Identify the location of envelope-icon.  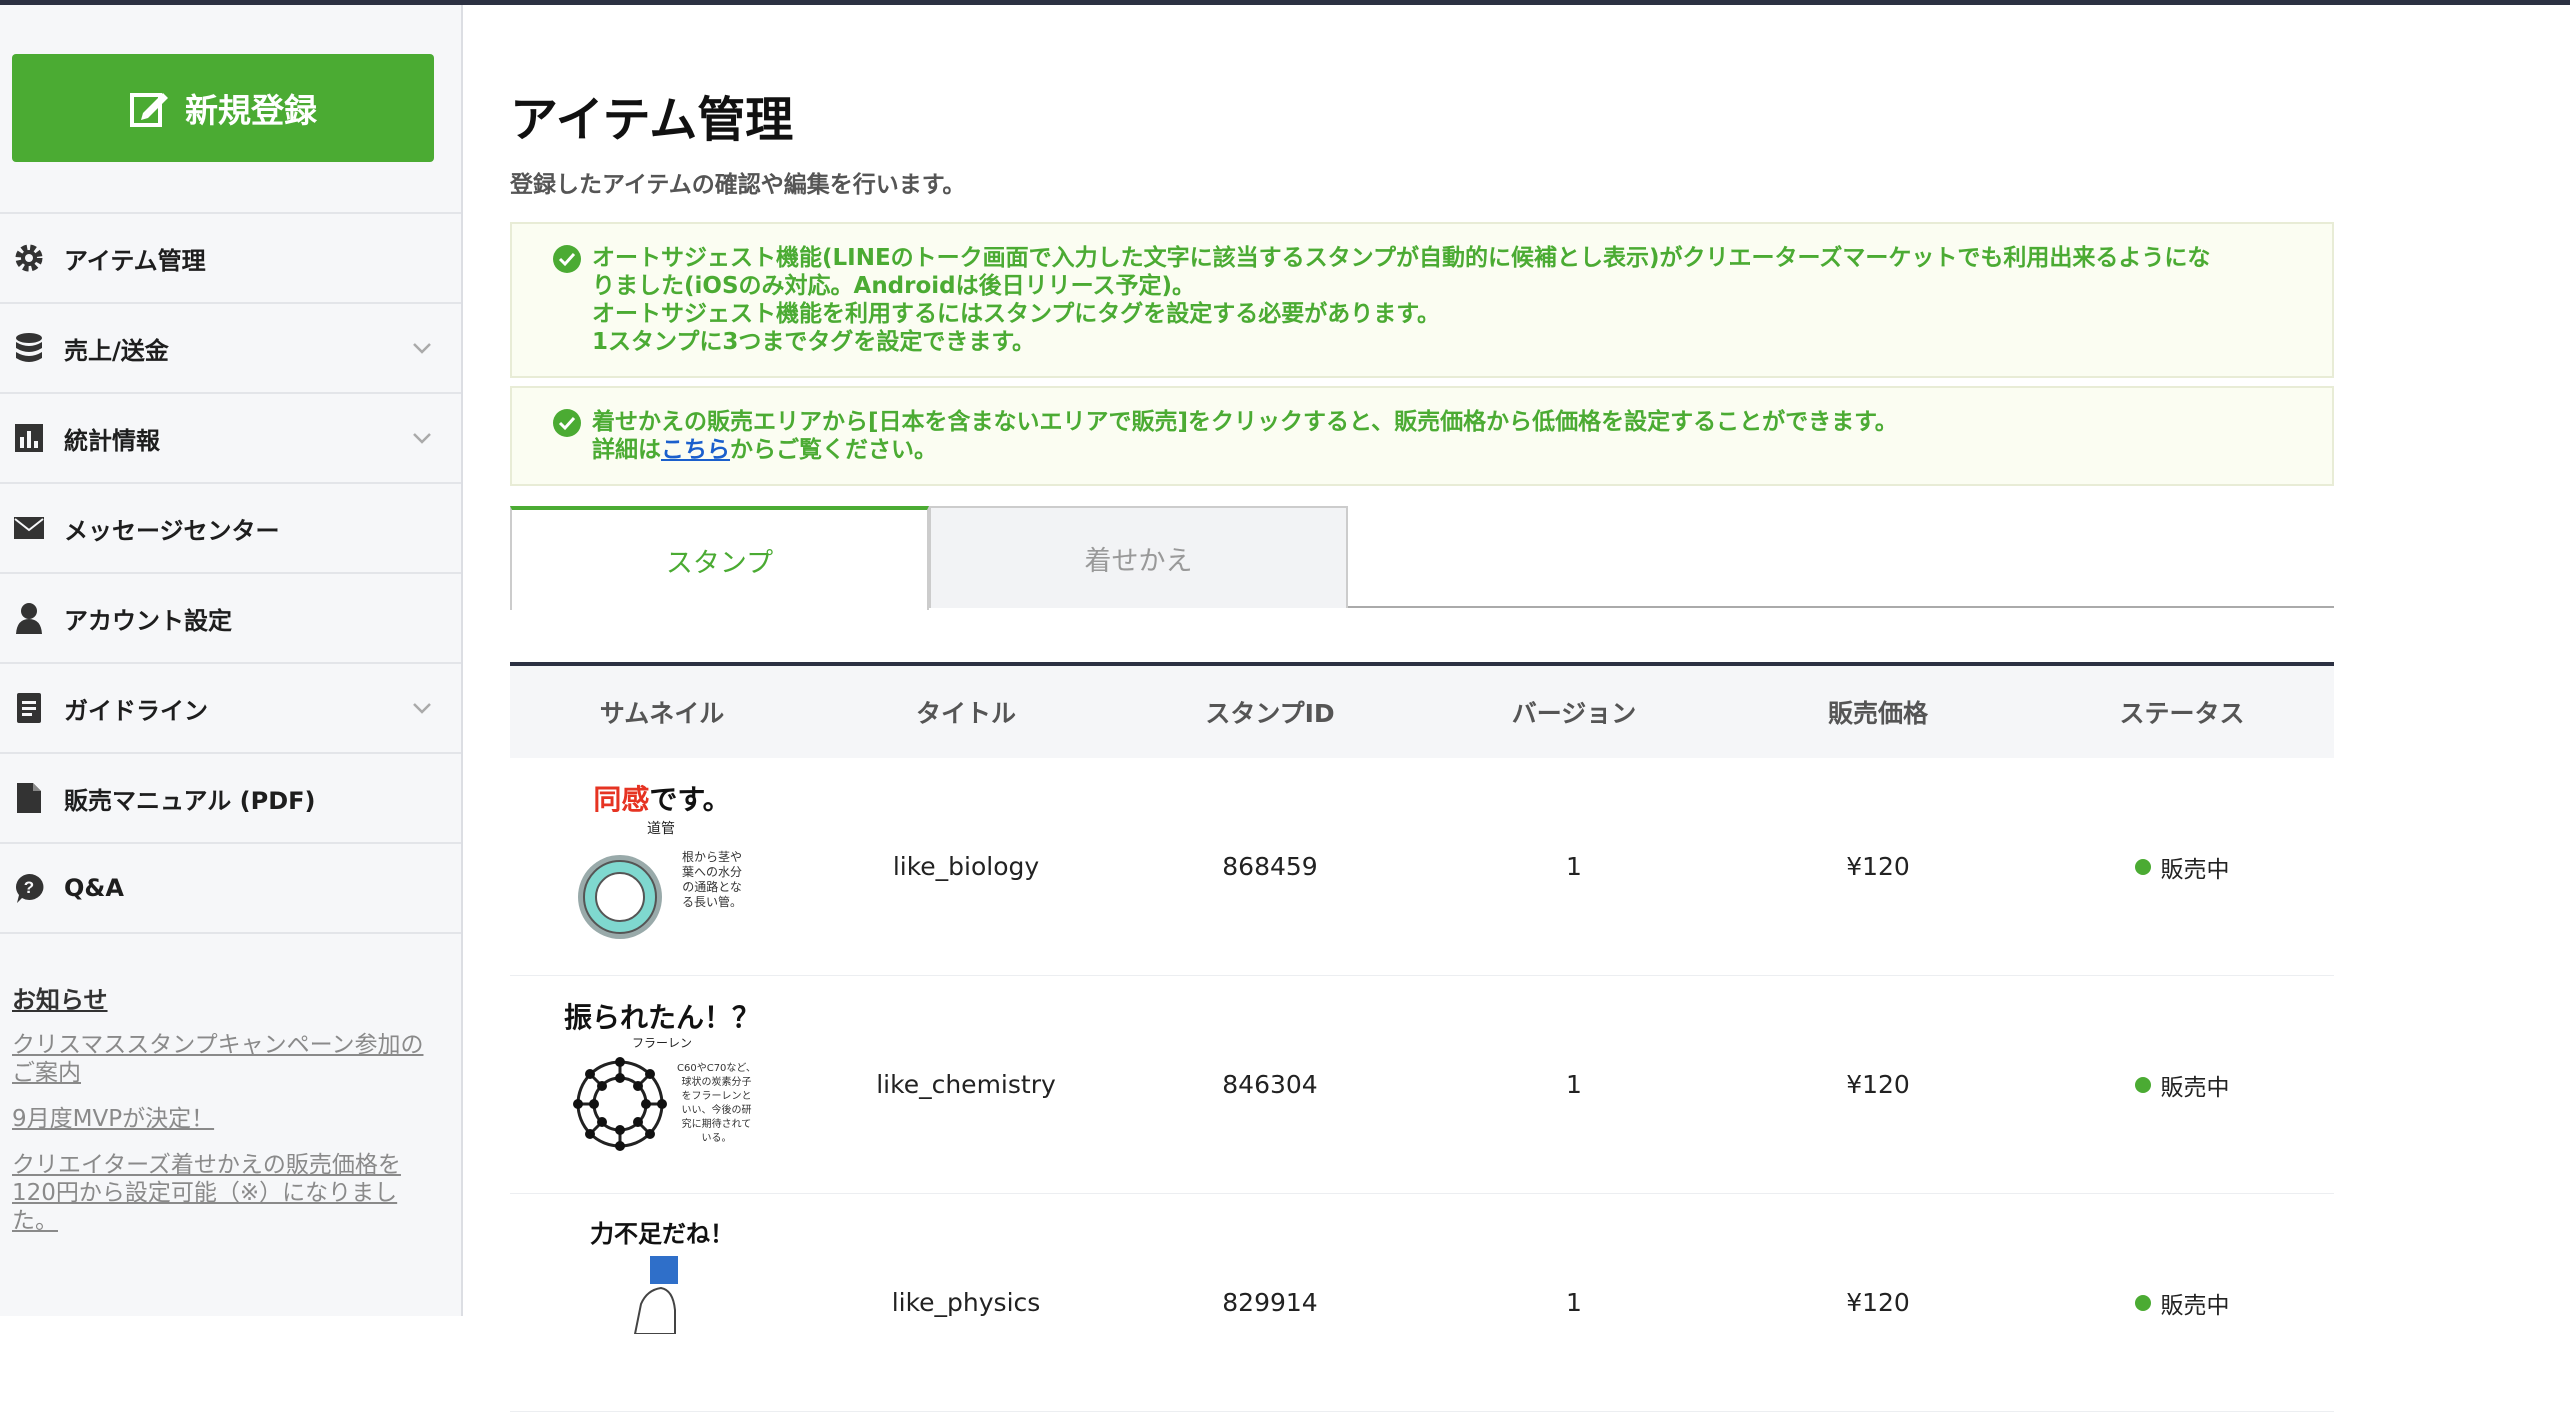
(29, 528).